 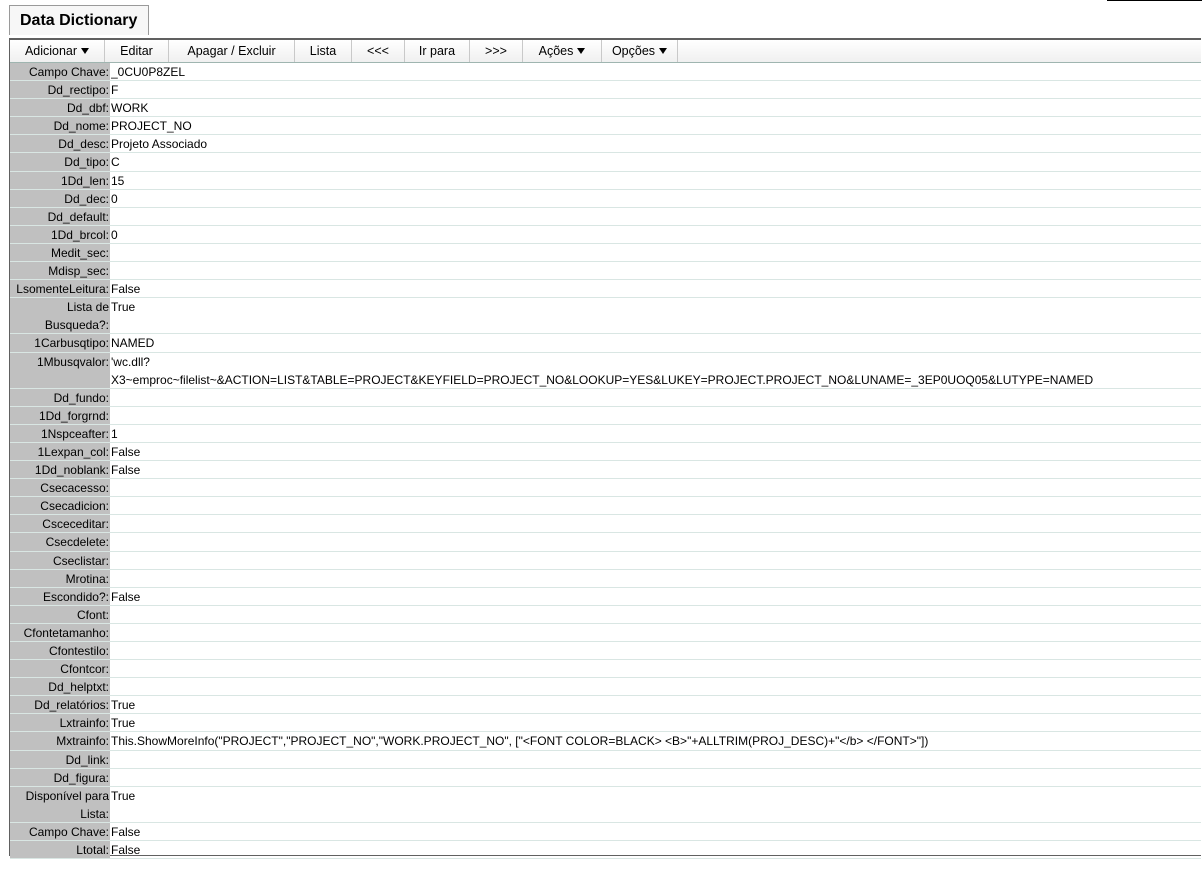 What do you see at coordinates (70, 705) in the screenshot?
I see `field-label-text: Dd_relatórios` at bounding box center [70, 705].